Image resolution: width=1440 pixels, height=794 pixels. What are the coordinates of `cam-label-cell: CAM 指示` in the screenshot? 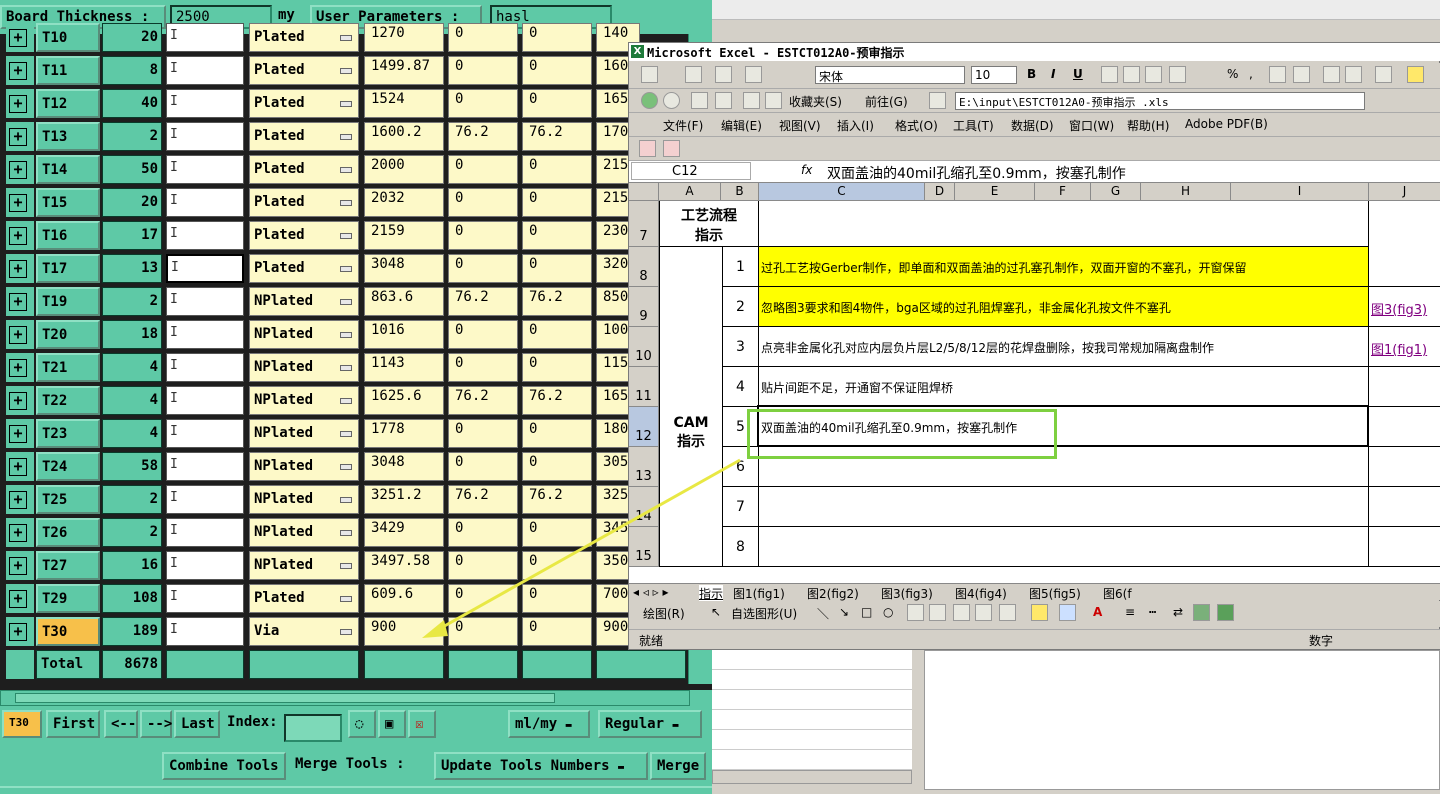 It's located at (691, 407).